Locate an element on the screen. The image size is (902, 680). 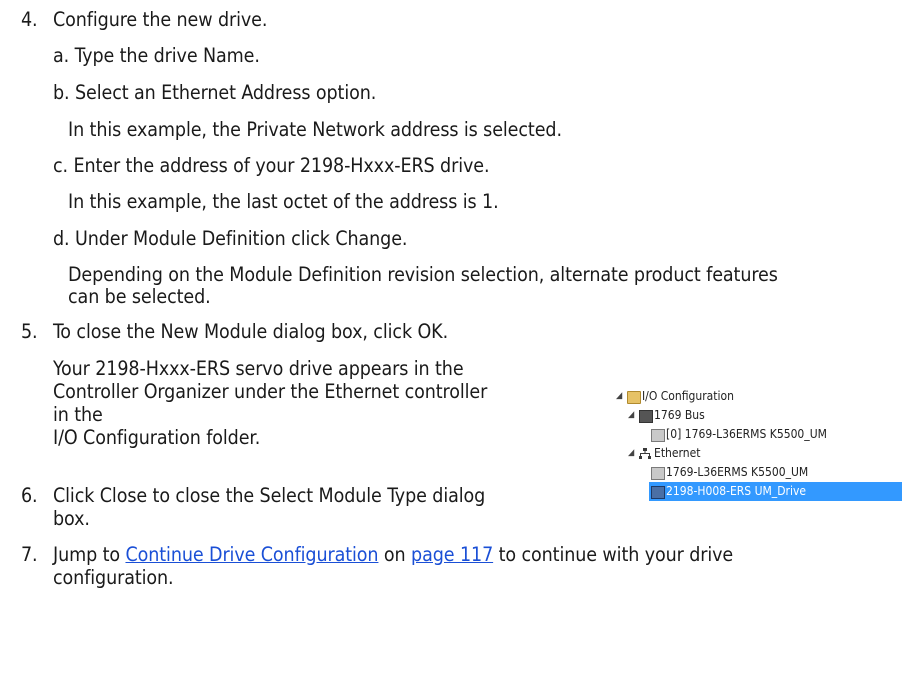
tree-item-ethernet-controller: 1769-L36ERMS K5500_UM is located at coordinates (748, 472).